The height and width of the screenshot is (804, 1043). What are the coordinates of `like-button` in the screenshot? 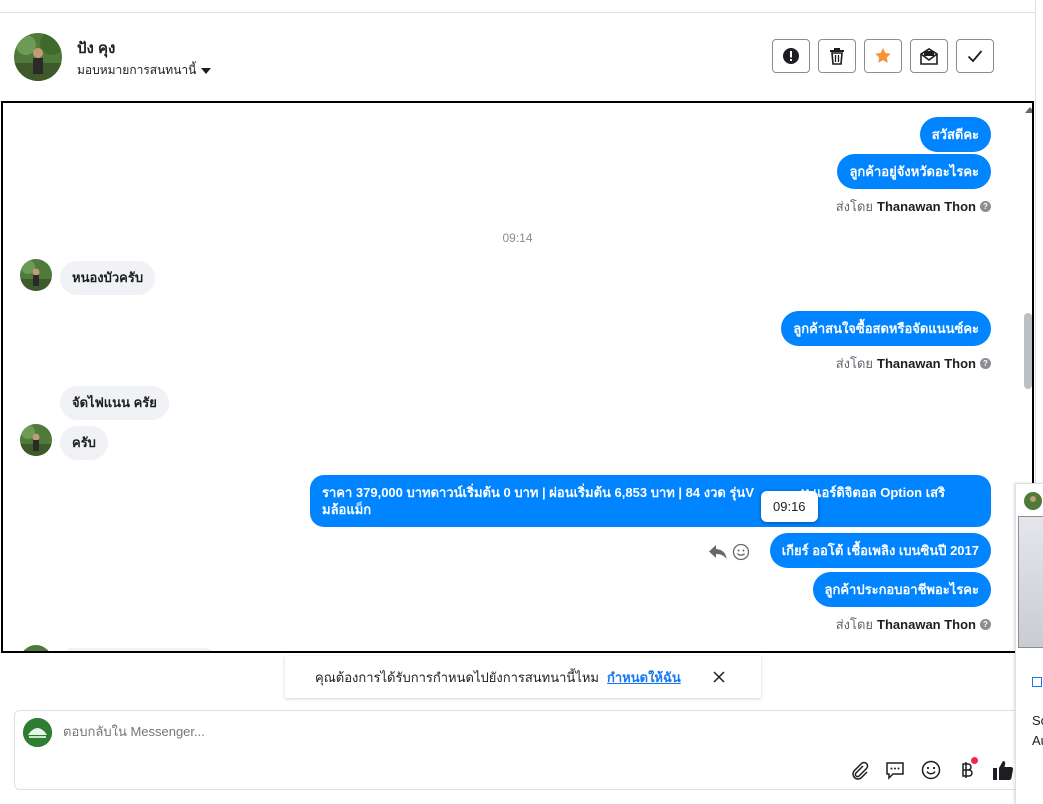 It's located at (1003, 770).